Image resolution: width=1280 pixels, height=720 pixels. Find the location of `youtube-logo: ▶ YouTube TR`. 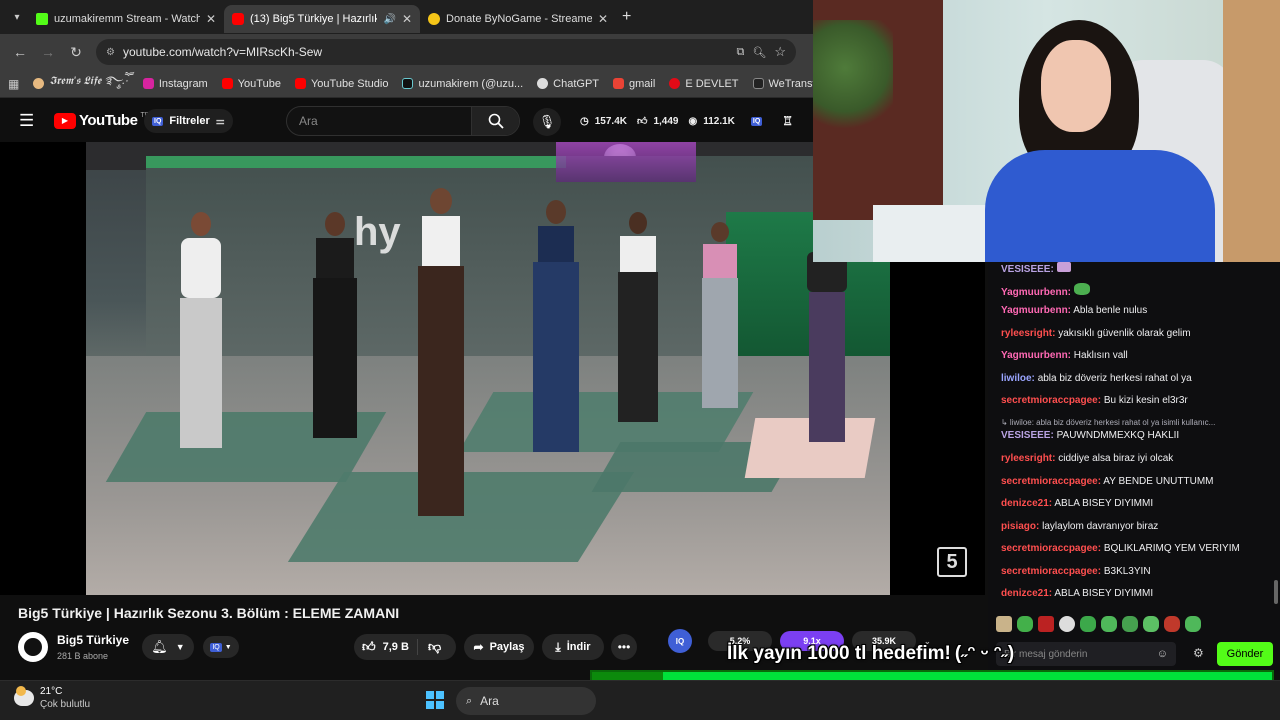

youtube-logo: ▶ YouTube TR is located at coordinates (102, 120).